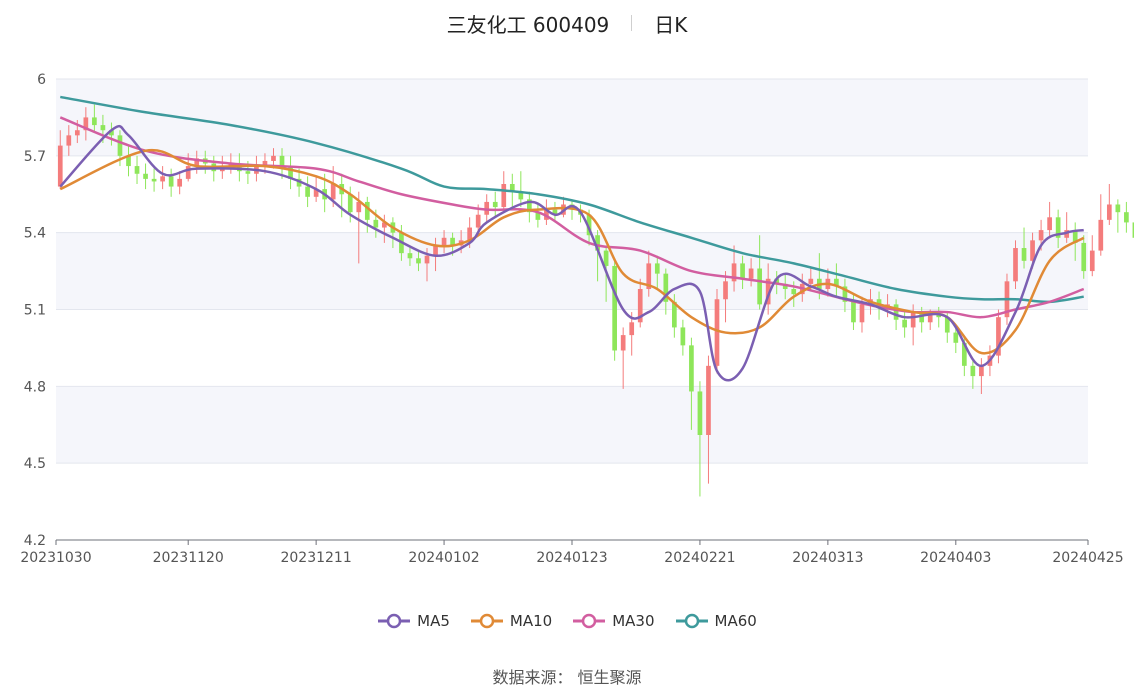 The width and height of the screenshot is (1134, 689). Describe the element at coordinates (1087, 558) in the screenshot. I see `x-tick-label: 20240425` at that location.